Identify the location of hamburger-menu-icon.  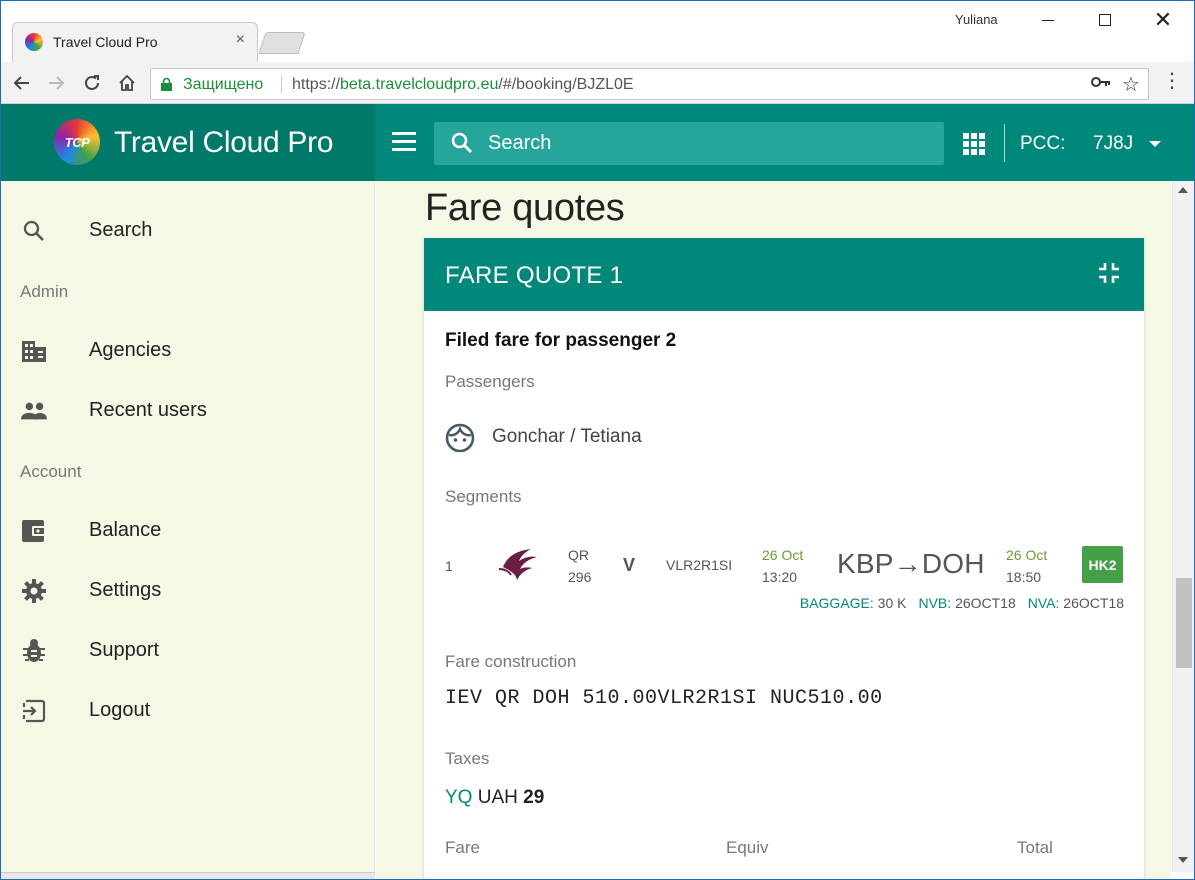
(404, 142).